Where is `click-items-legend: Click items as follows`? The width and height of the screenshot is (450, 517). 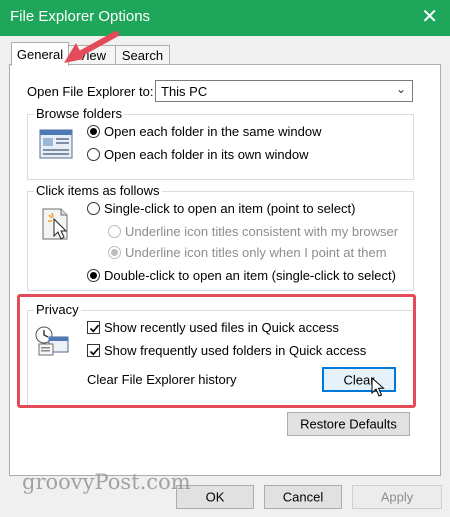
click-items-legend: Click items as follows is located at coordinates (98, 190).